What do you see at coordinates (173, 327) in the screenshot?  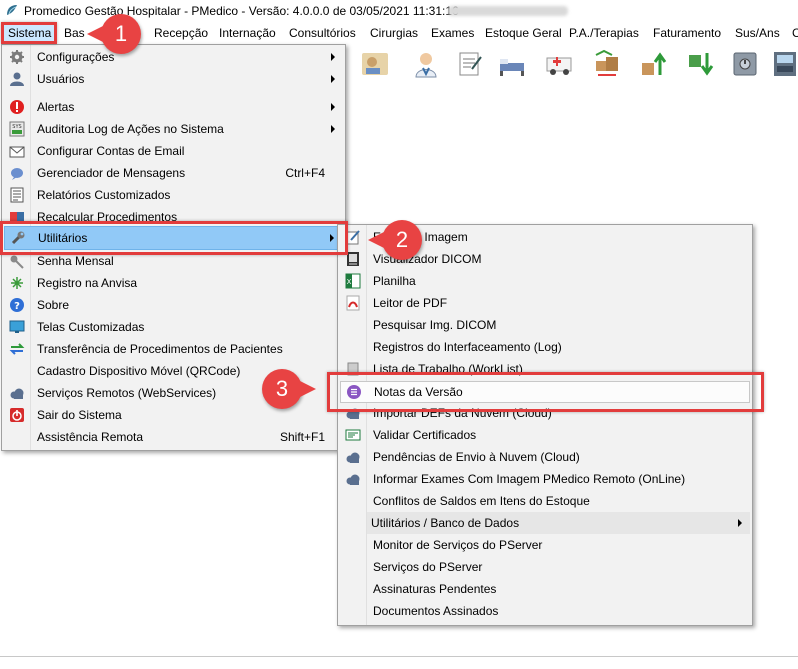 I see `menu-item-telas: Telas Customizadas` at bounding box center [173, 327].